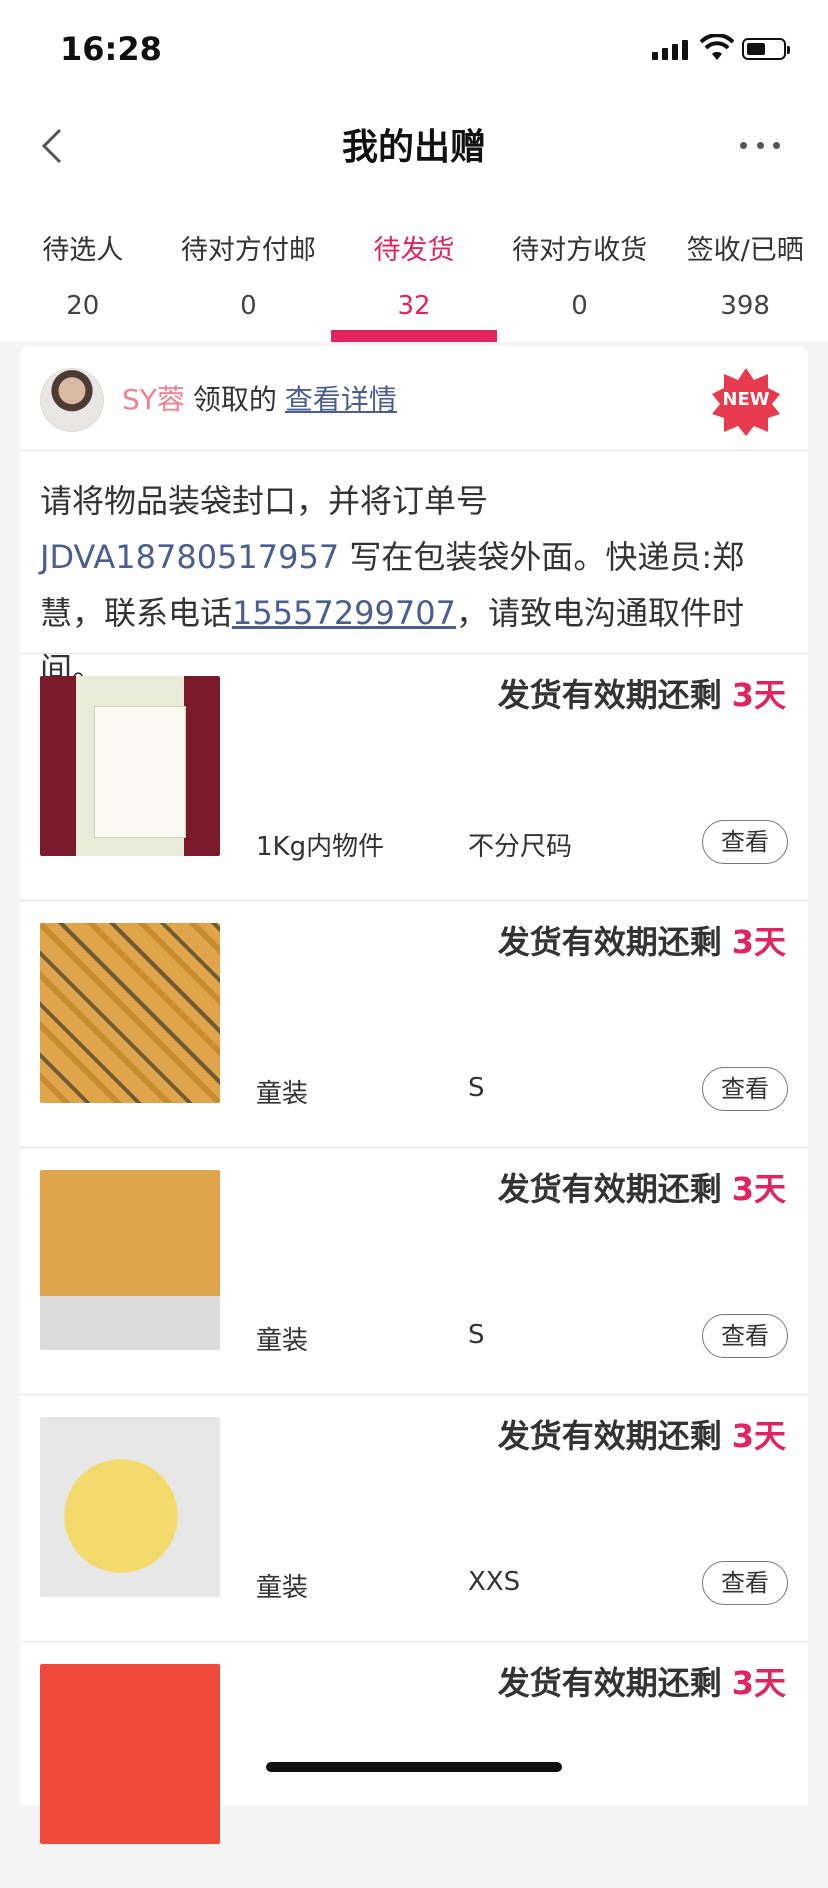 The height and width of the screenshot is (1888, 828). What do you see at coordinates (494, 1582) in the screenshot?
I see `item-size: XXS` at bounding box center [494, 1582].